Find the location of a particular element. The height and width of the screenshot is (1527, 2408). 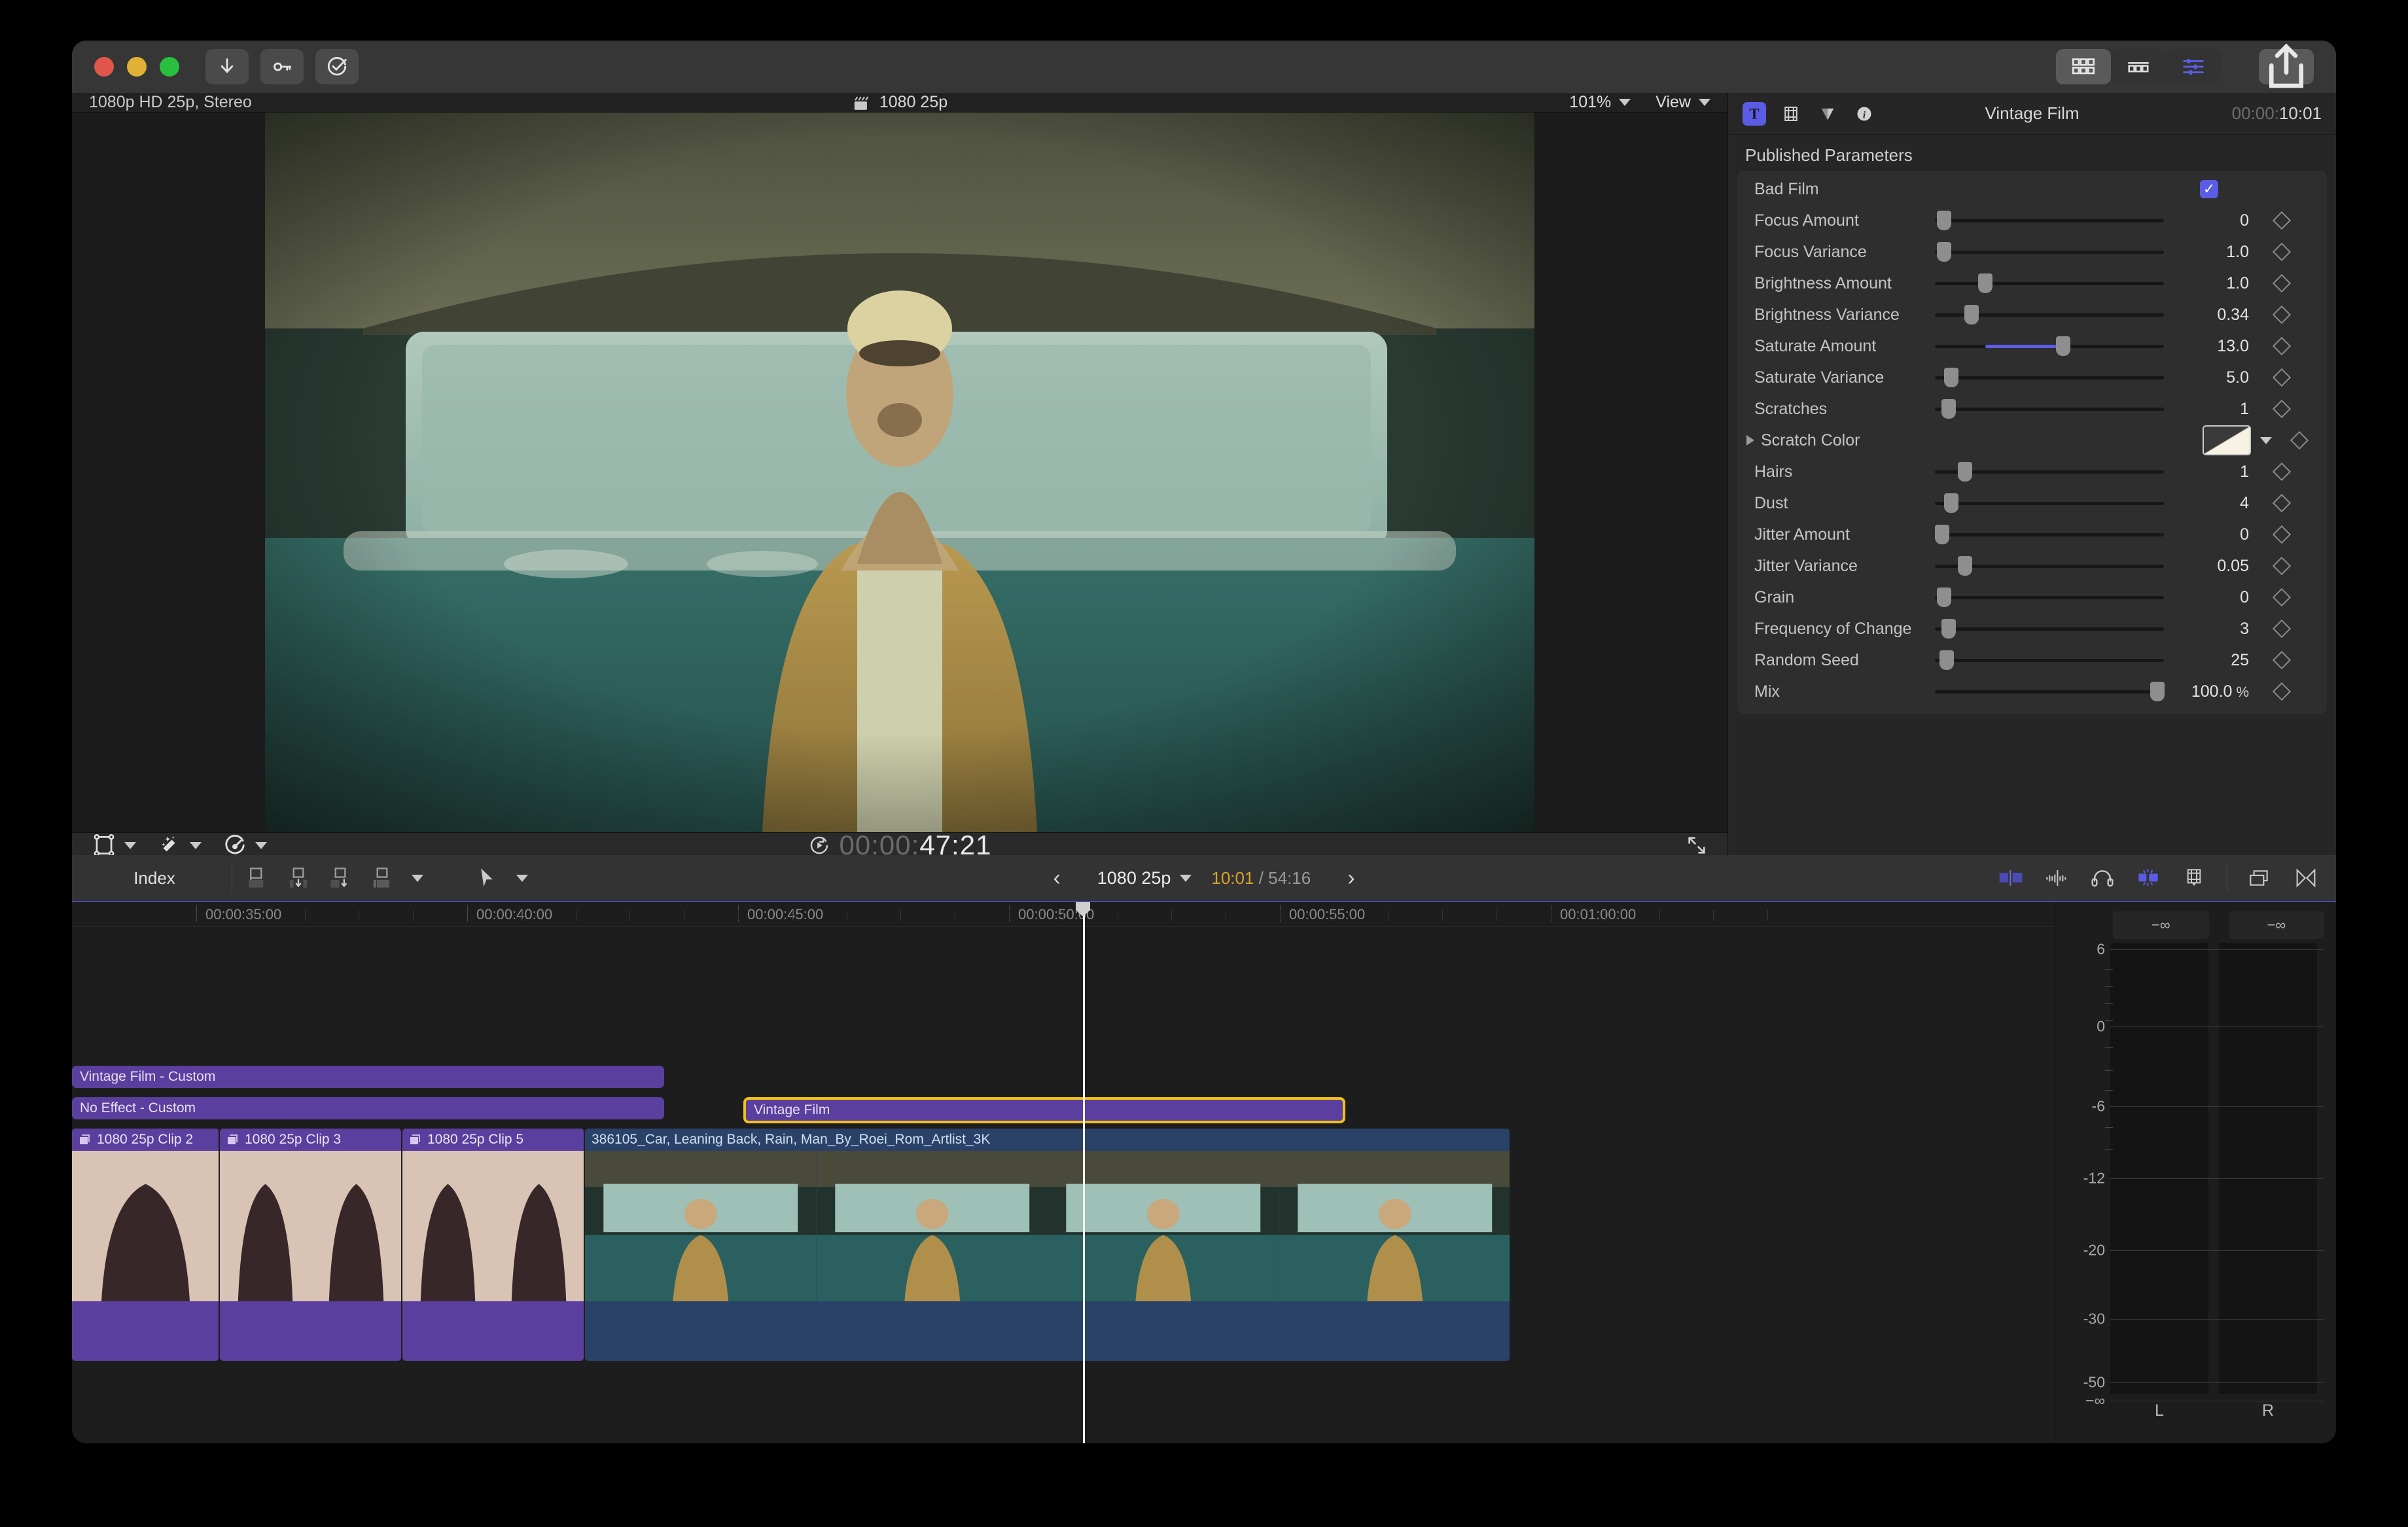

disclosure-triangle-icon is located at coordinates (1750, 440).